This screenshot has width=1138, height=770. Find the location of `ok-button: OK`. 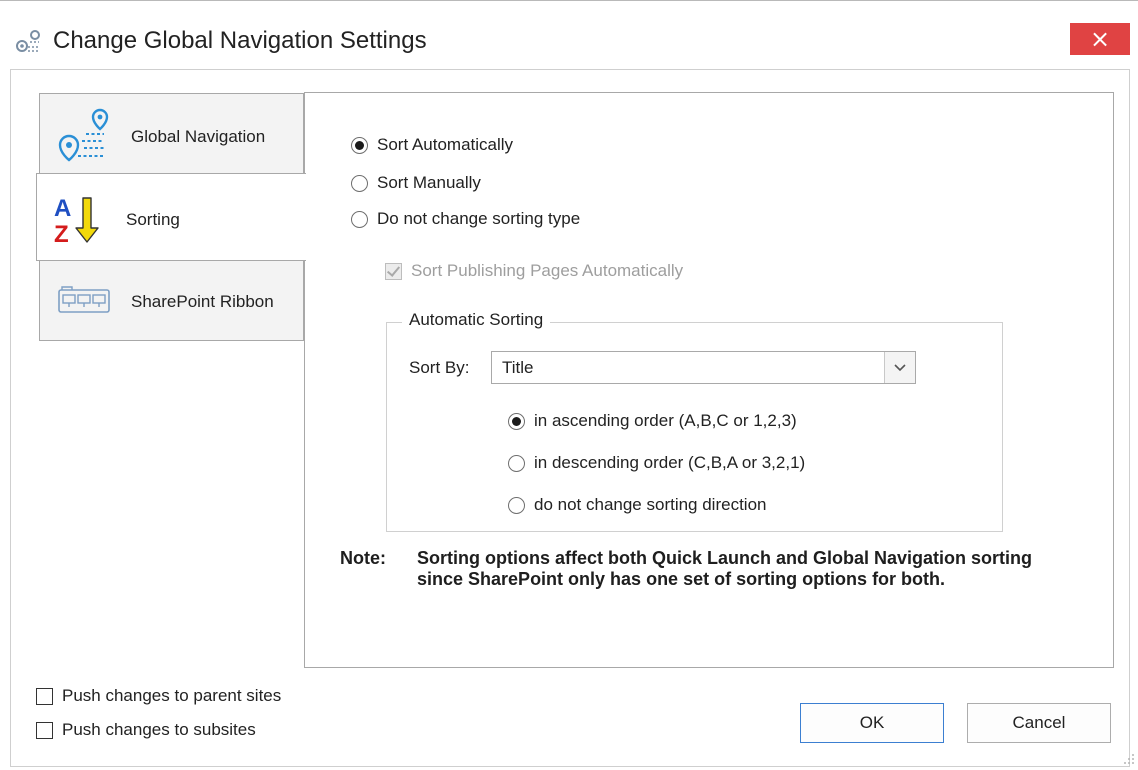

ok-button: OK is located at coordinates (872, 723).